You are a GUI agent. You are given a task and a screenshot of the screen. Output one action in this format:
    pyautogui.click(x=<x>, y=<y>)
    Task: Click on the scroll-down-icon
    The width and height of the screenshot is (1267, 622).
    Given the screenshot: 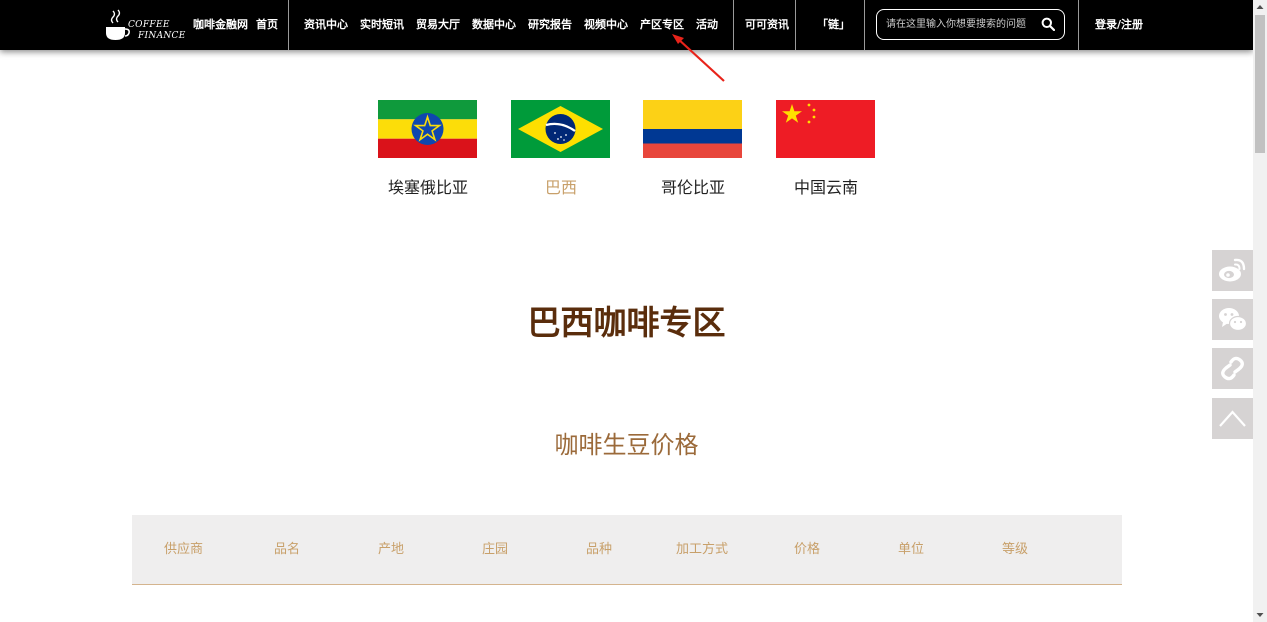 What is the action you would take?
    pyautogui.click(x=1260, y=615)
    